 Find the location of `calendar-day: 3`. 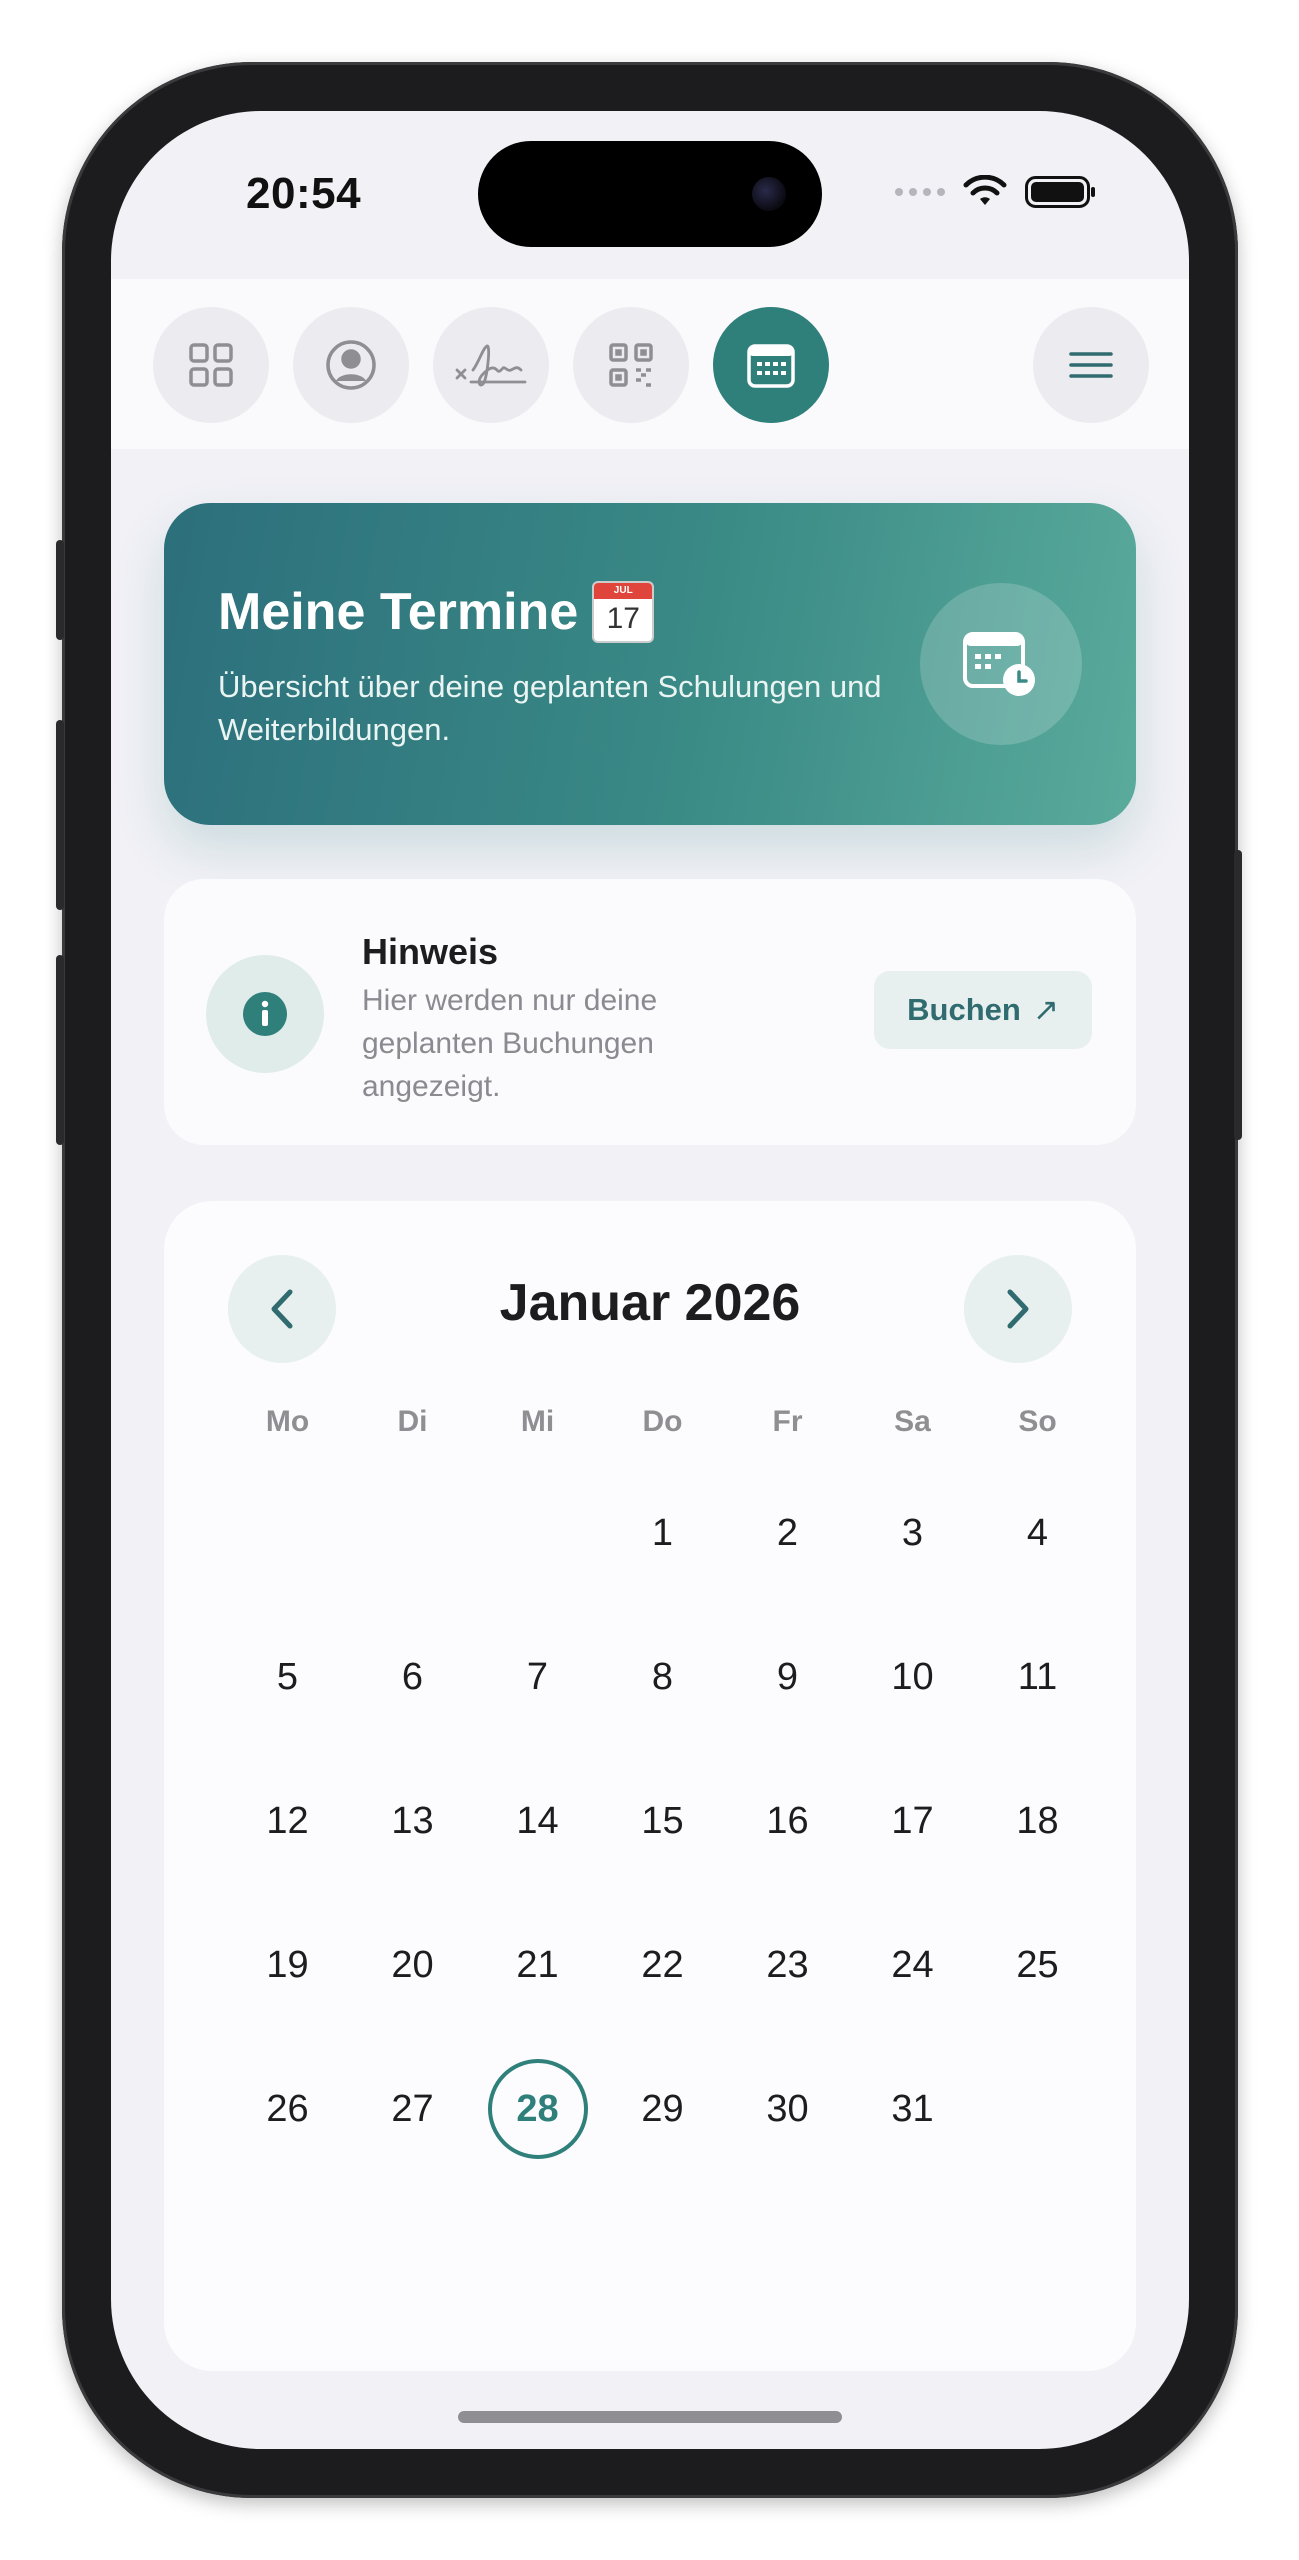

calendar-day: 3 is located at coordinates (912, 1533).